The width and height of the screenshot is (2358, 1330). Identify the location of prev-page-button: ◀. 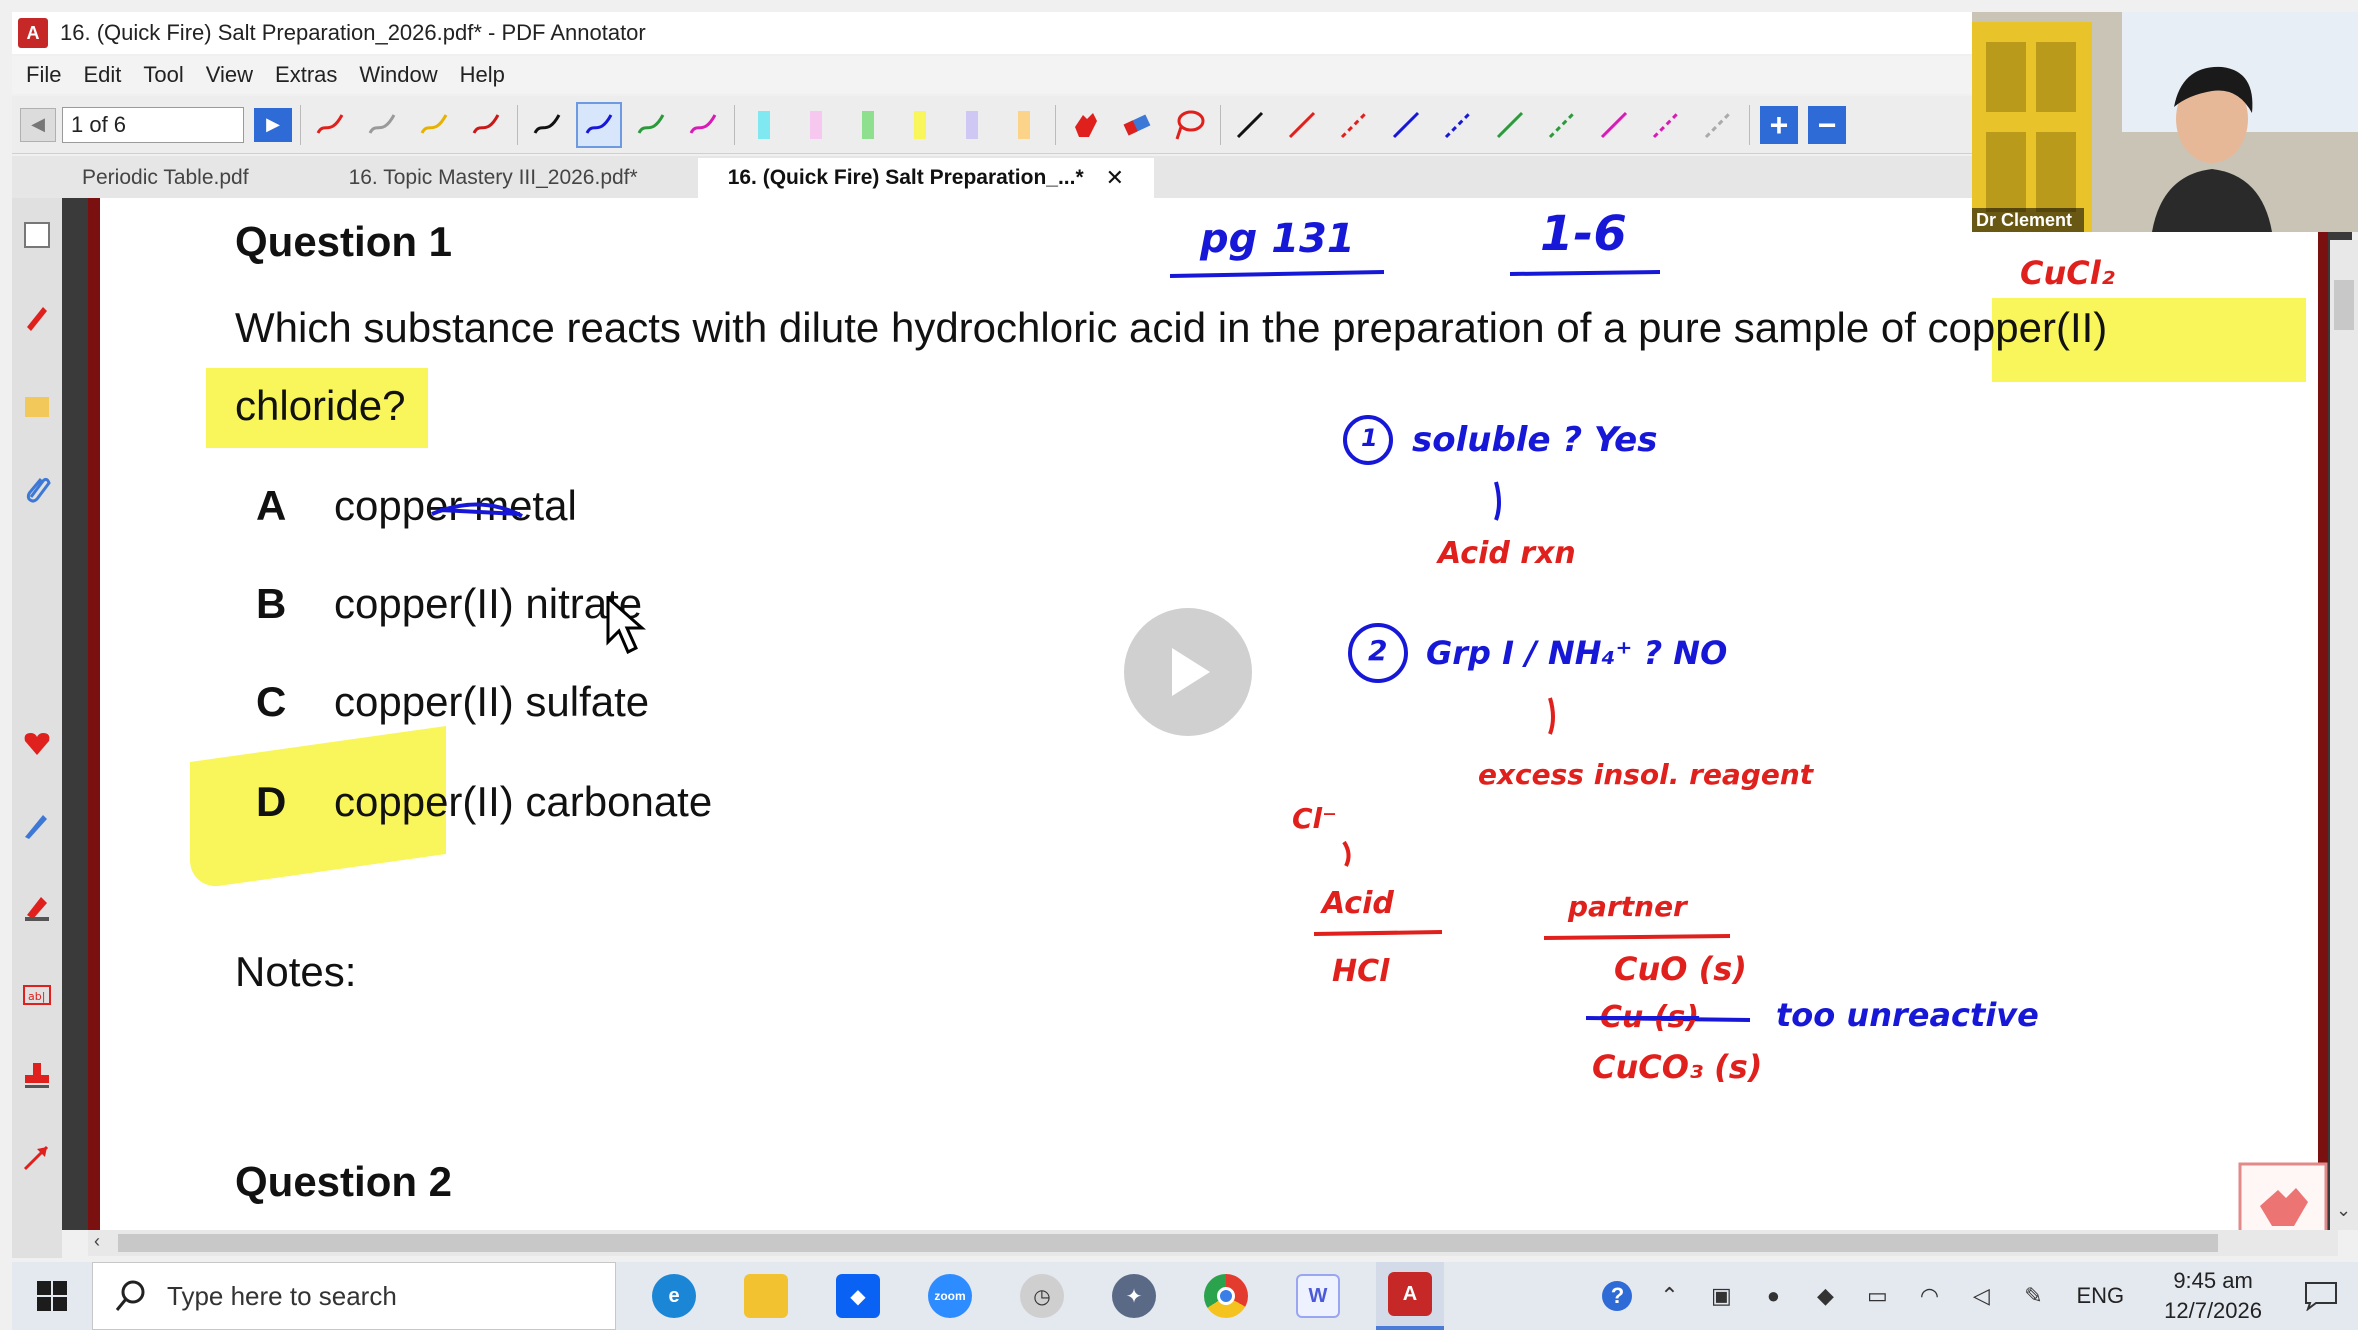
(38, 124).